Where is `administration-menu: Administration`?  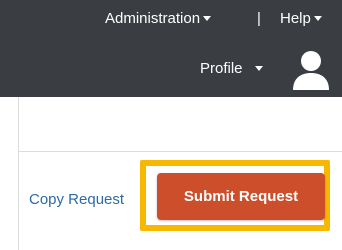
administration-menu: Administration is located at coordinates (158, 18).